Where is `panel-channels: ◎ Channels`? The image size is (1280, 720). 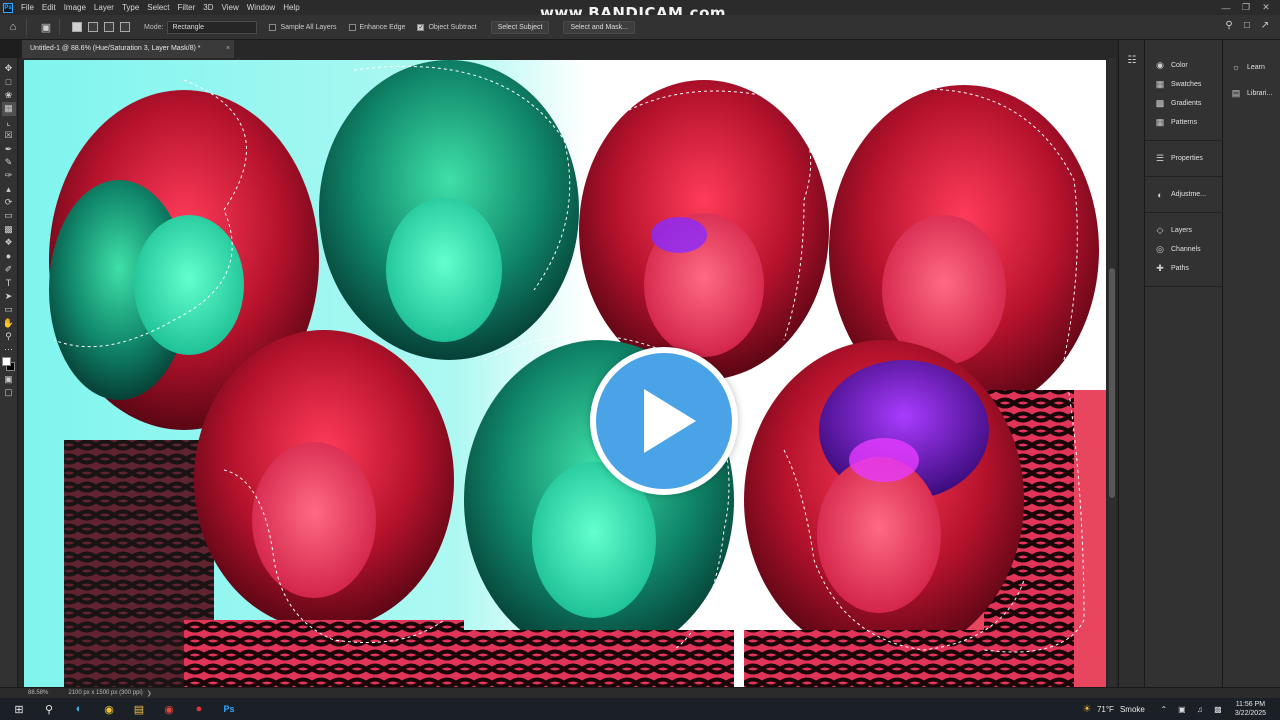 panel-channels: ◎ Channels is located at coordinates (1183, 249).